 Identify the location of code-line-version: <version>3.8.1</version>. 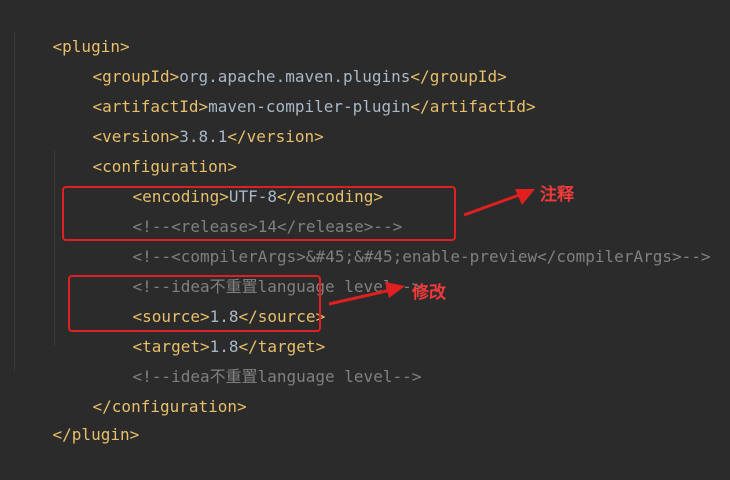
(189, 119).